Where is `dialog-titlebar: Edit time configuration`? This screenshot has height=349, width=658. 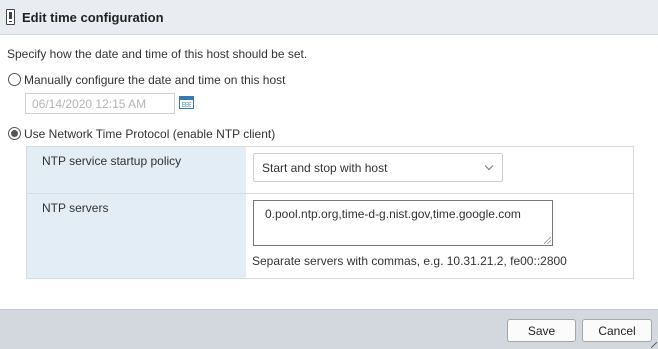 dialog-titlebar: Edit time configuration is located at coordinates (329, 17).